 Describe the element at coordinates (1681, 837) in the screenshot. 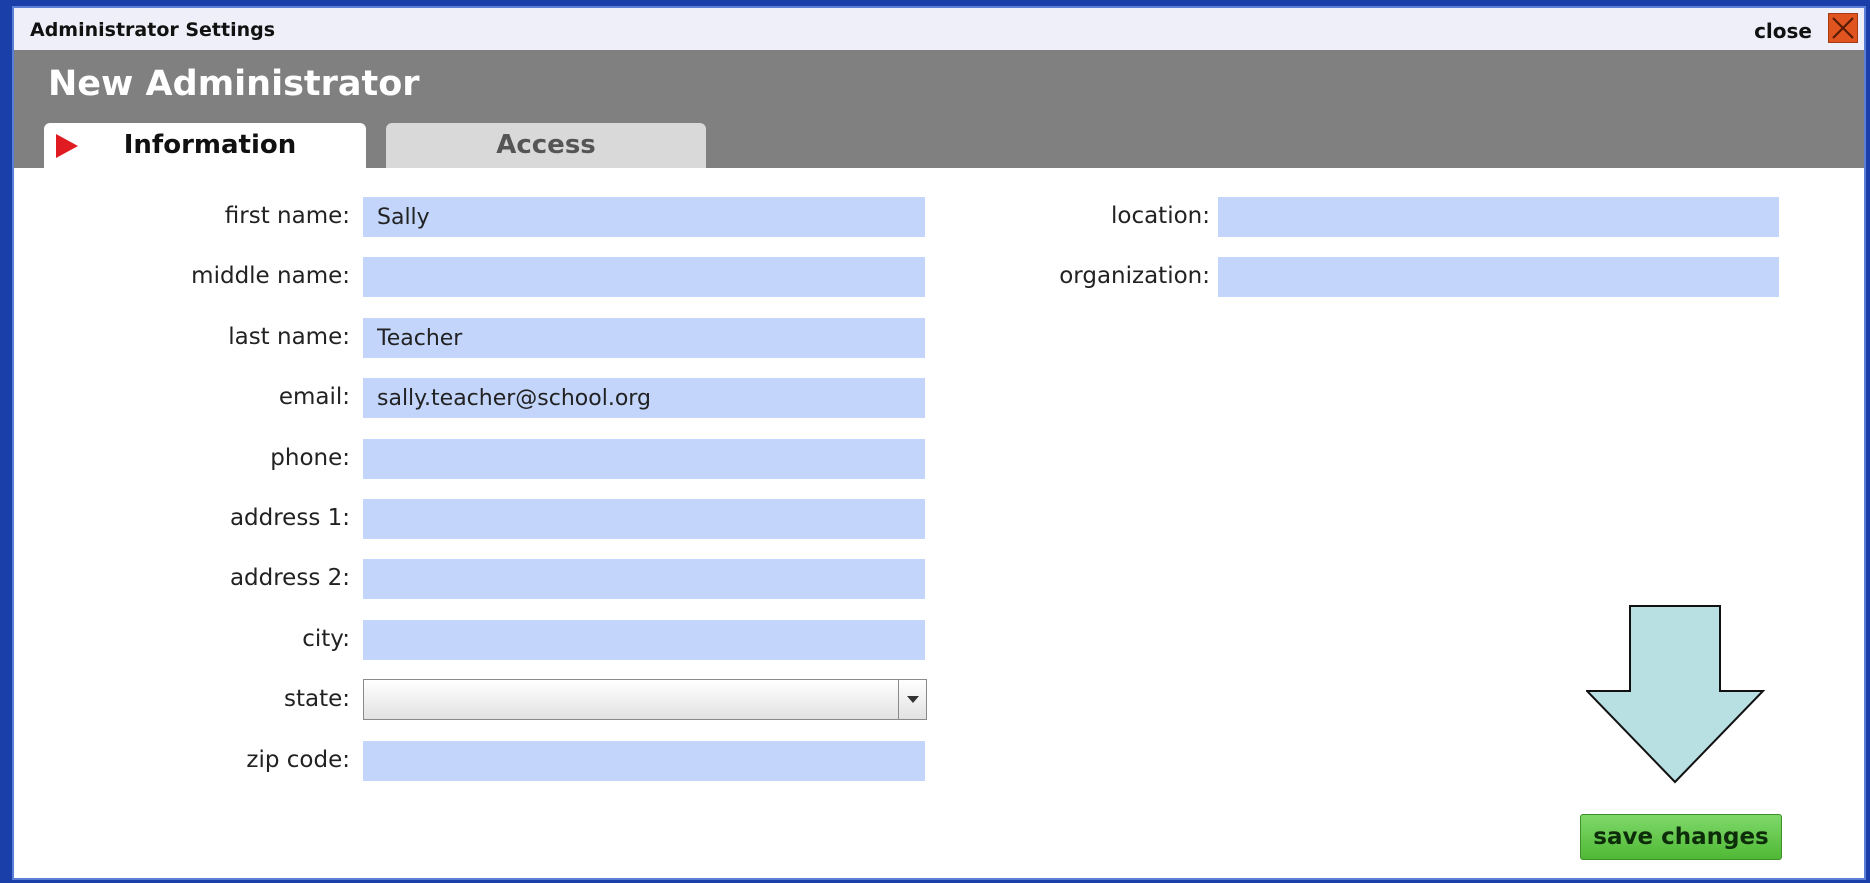

I see `save-changes-button: save changes` at that location.